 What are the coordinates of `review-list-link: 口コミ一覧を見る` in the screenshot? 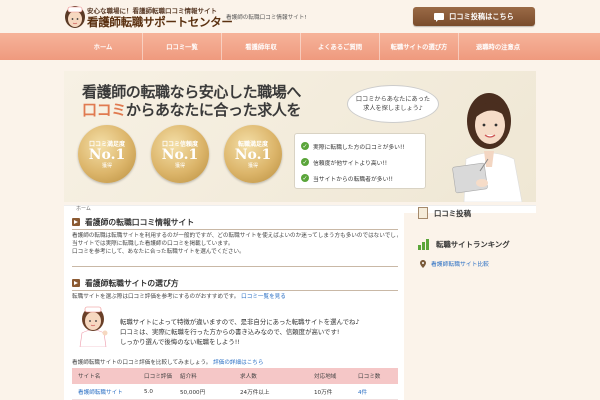 It's located at (263, 297).